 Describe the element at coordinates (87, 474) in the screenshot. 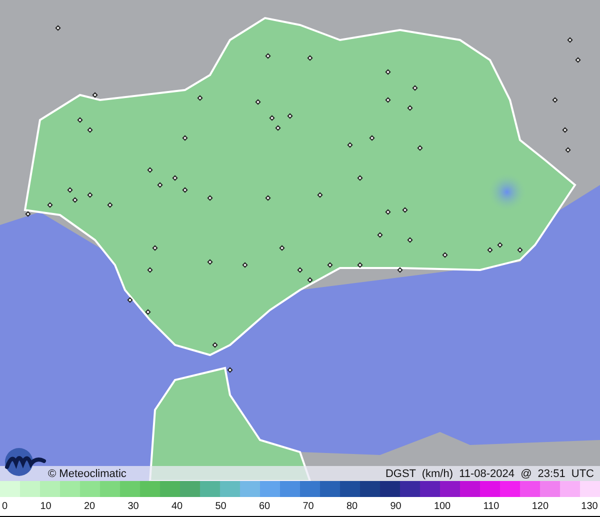

I see `copyright-text: © Meteoclimatic` at that location.